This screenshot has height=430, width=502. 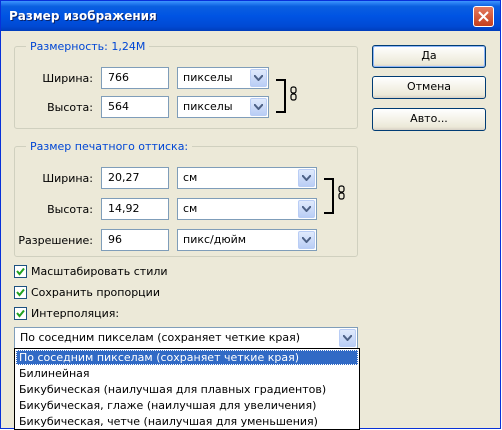 I want to click on document-width-label: Ширина:, so click(x=67, y=178).